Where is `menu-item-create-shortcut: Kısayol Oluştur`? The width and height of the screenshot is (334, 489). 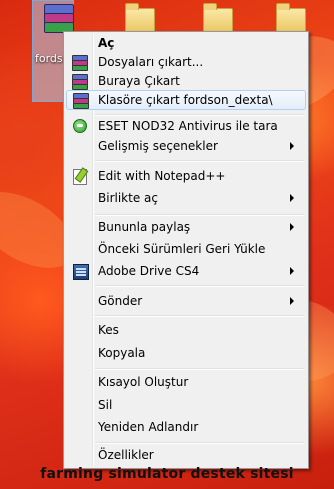 menu-item-create-shortcut: Kısayol Oluştur is located at coordinates (185, 382).